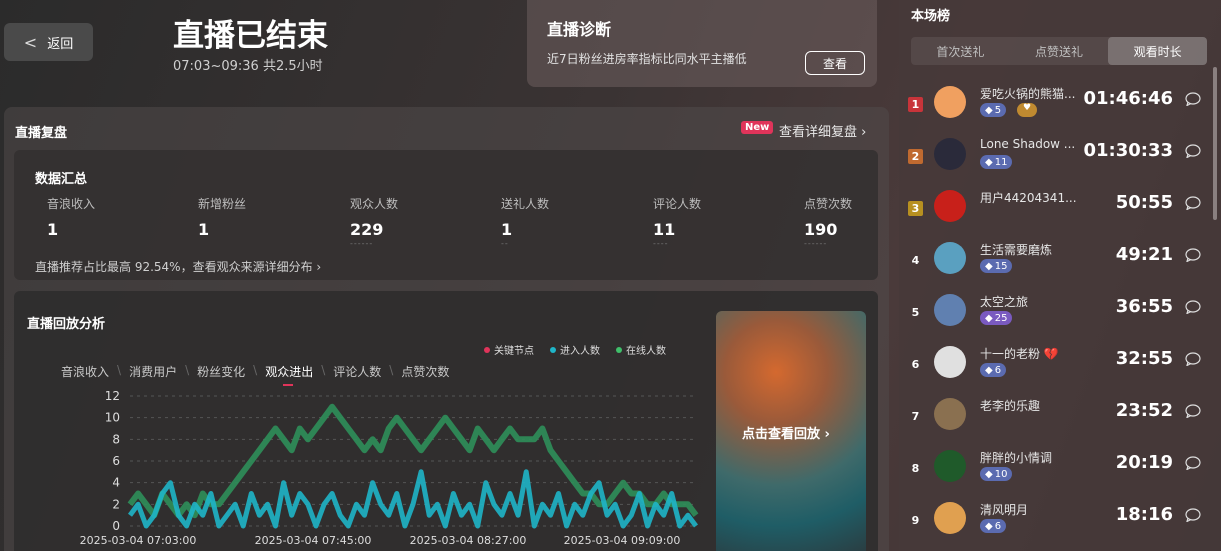  What do you see at coordinates (1144, 514) in the screenshot?
I see `watch-time: 18:16` at bounding box center [1144, 514].